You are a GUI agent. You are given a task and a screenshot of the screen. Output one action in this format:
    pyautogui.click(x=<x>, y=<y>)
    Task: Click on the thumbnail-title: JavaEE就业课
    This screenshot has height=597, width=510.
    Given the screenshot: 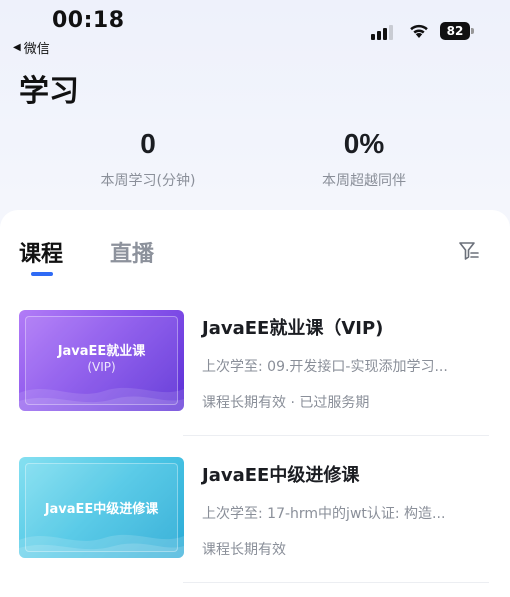 What is the action you would take?
    pyautogui.click(x=101, y=351)
    